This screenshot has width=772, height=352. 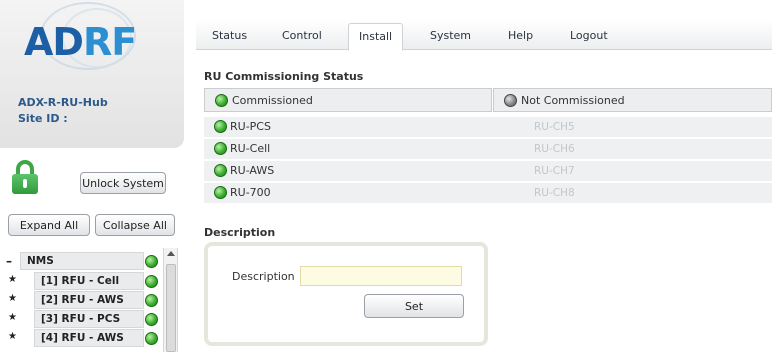 I want to click on scroll-up-arrow-icon, so click(x=171, y=253).